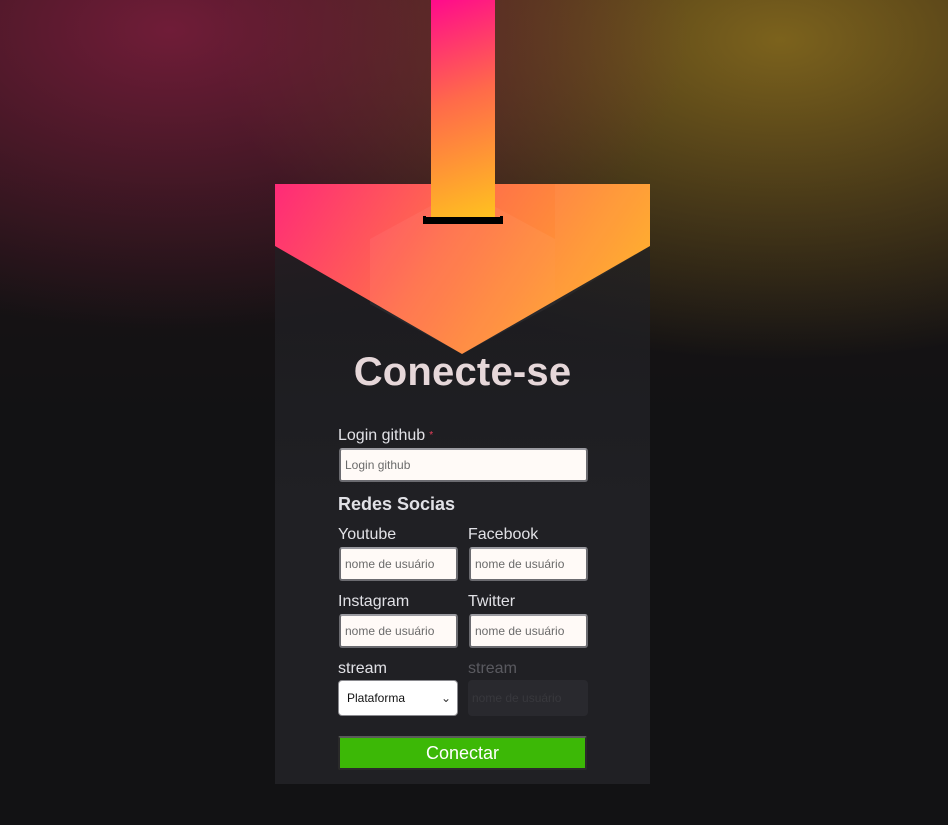  Describe the element at coordinates (367, 534) in the screenshot. I see `youtube-label: Youtube` at that location.